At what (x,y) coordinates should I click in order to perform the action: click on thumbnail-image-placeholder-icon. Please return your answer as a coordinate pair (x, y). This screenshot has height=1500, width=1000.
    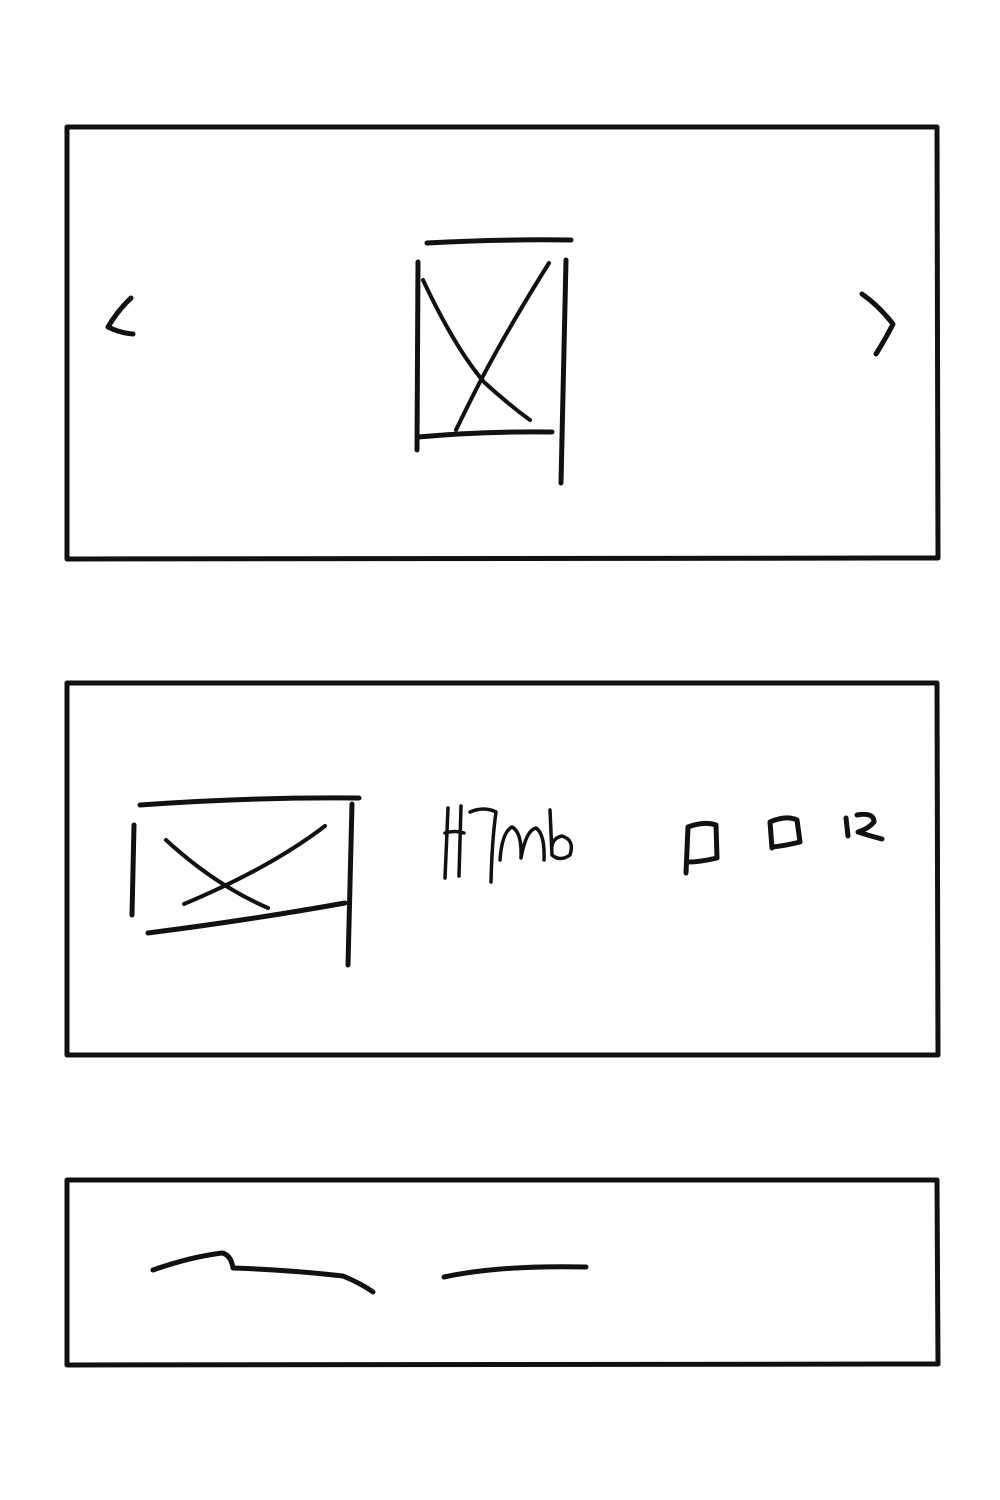
    Looking at the image, I should click on (245, 881).